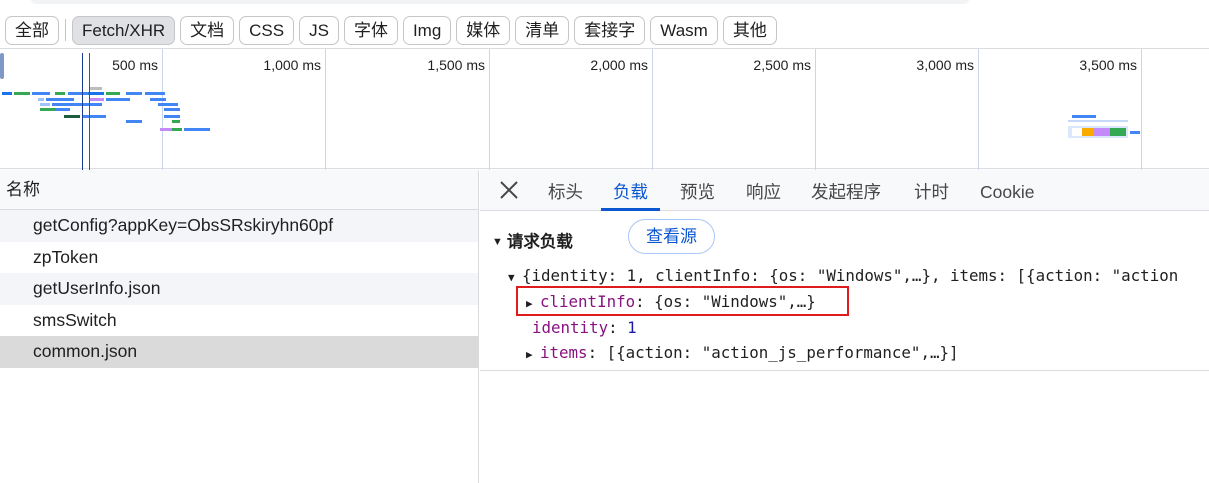  I want to click on filter-input-remnant, so click(500, 2).